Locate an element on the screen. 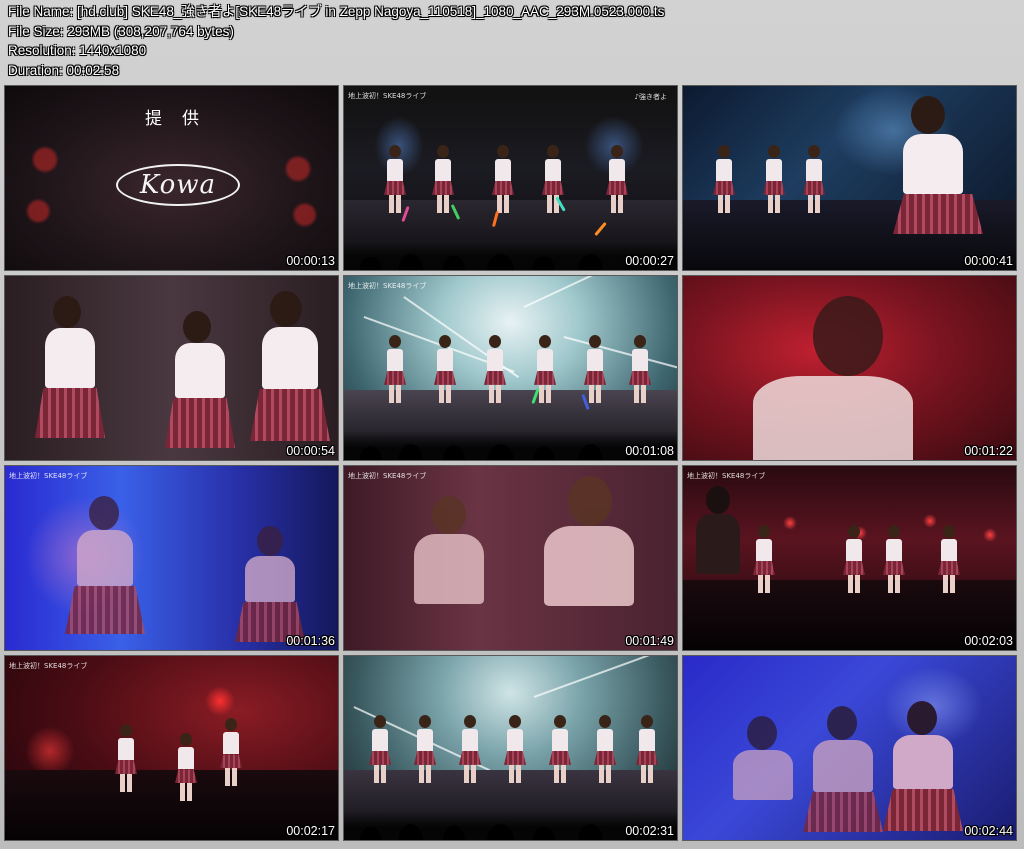 This screenshot has width=1024, height=849. thumbnail-12: 00:02:44 is located at coordinates (849, 748).